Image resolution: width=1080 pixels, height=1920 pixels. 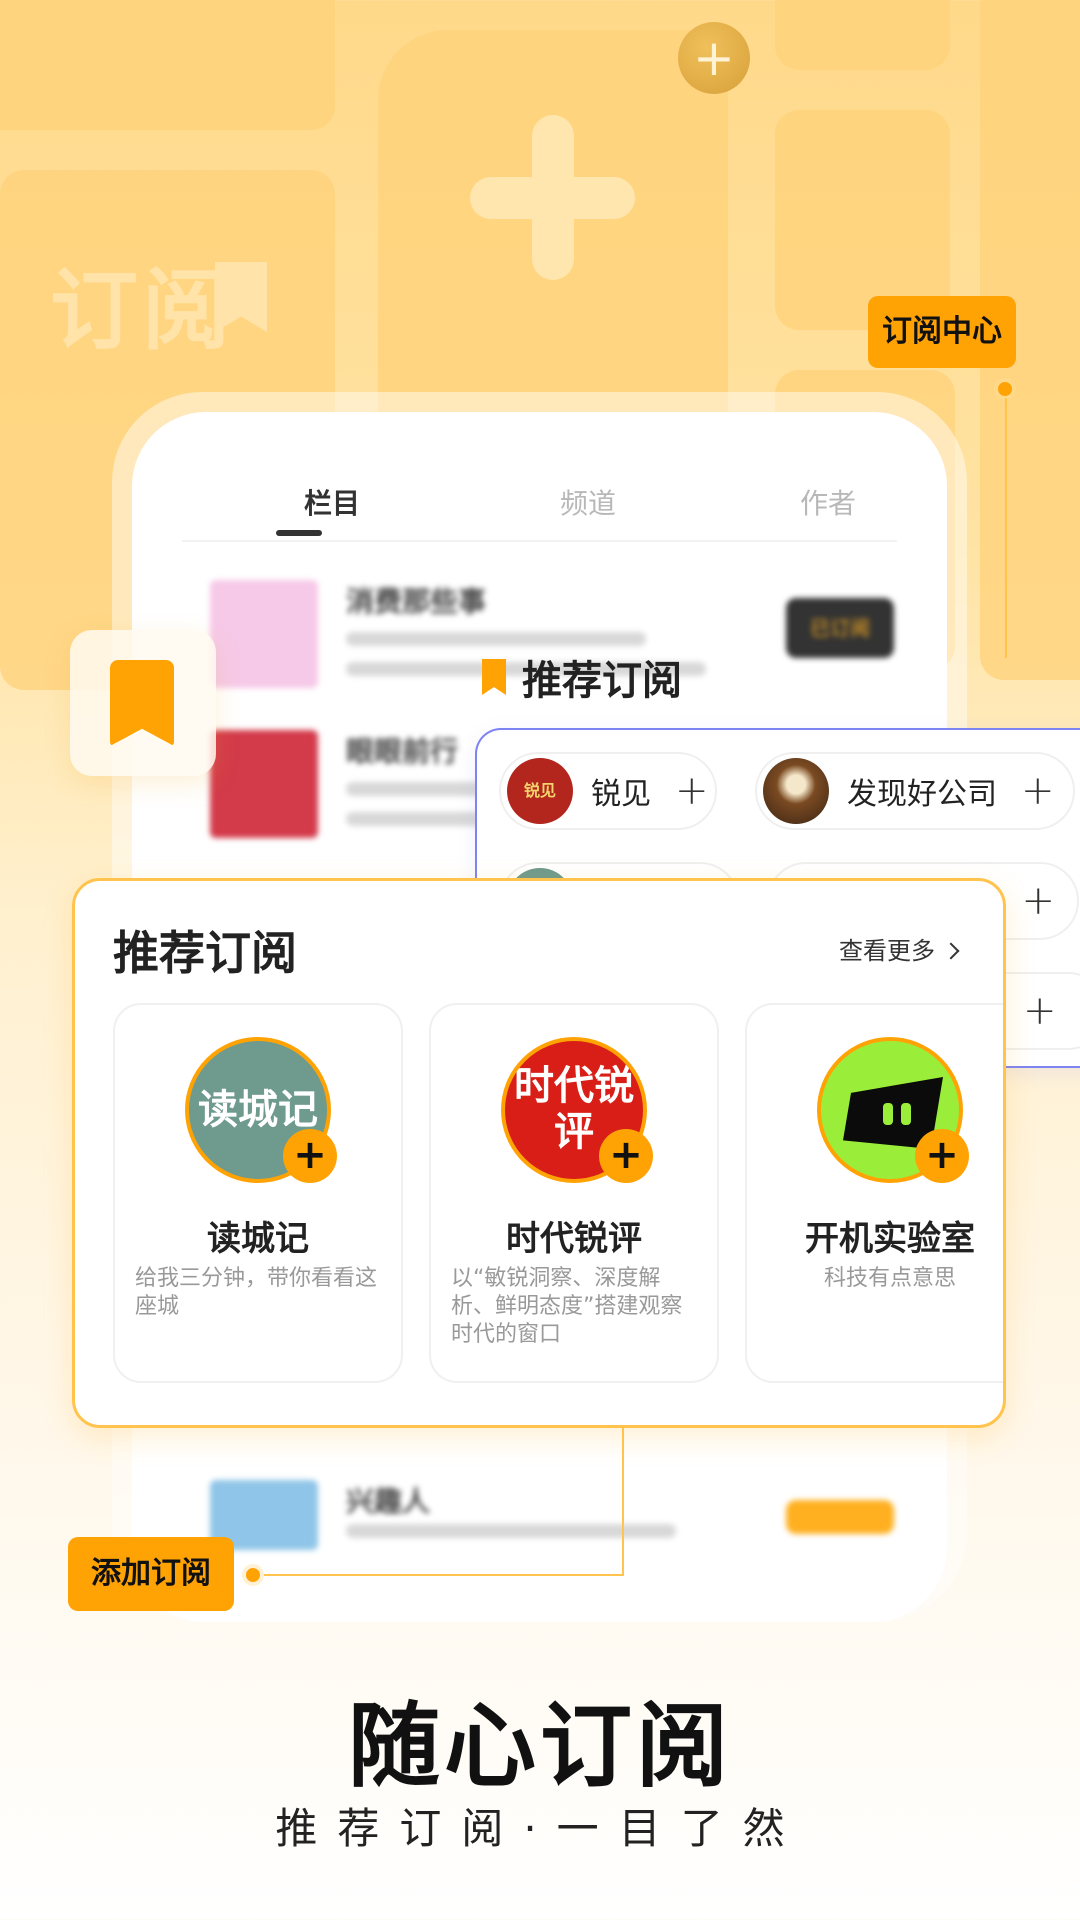 What do you see at coordinates (256, 1292) in the screenshot?
I see `subscription-desc: 给我三分钟，带你看看这座城` at bounding box center [256, 1292].